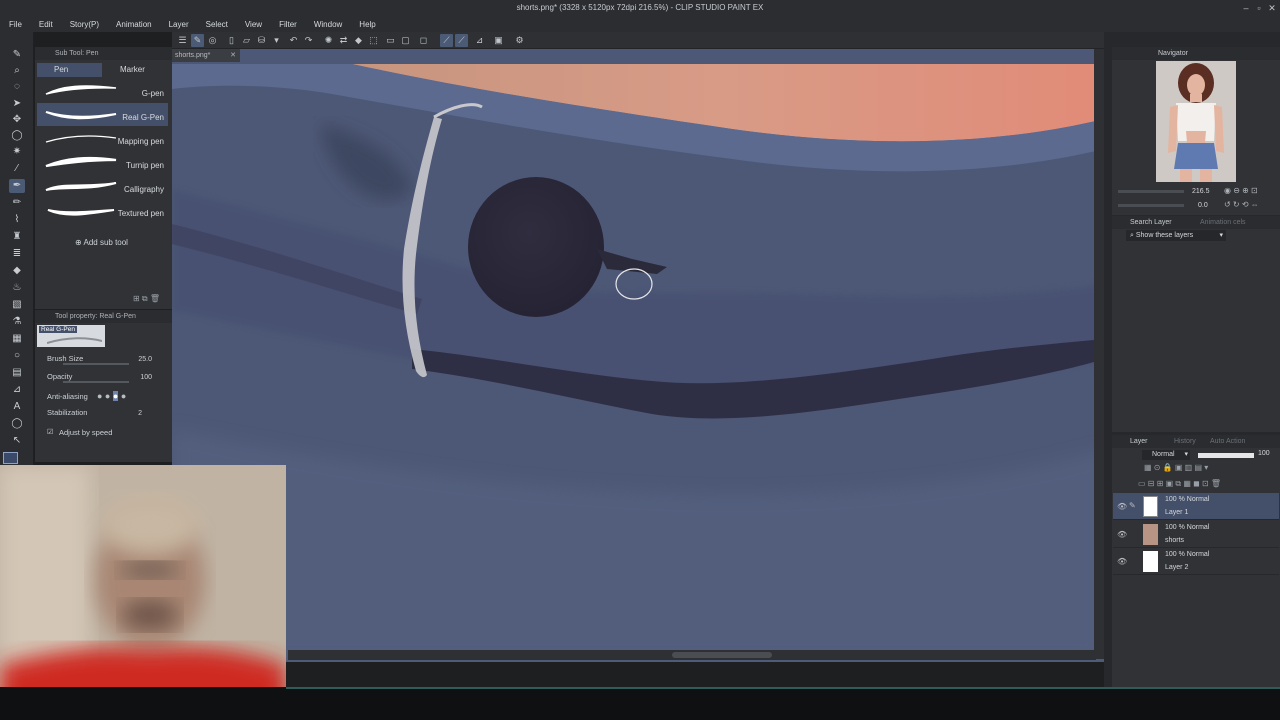 Image resolution: width=1280 pixels, height=720 pixels. Describe the element at coordinates (133, 24) in the screenshot. I see `menu-animation: Animation` at that location.